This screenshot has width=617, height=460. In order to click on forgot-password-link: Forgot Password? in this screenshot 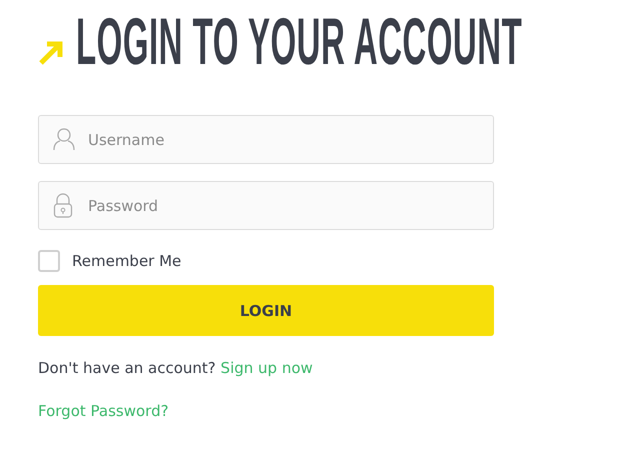, I will do `click(103, 411)`.